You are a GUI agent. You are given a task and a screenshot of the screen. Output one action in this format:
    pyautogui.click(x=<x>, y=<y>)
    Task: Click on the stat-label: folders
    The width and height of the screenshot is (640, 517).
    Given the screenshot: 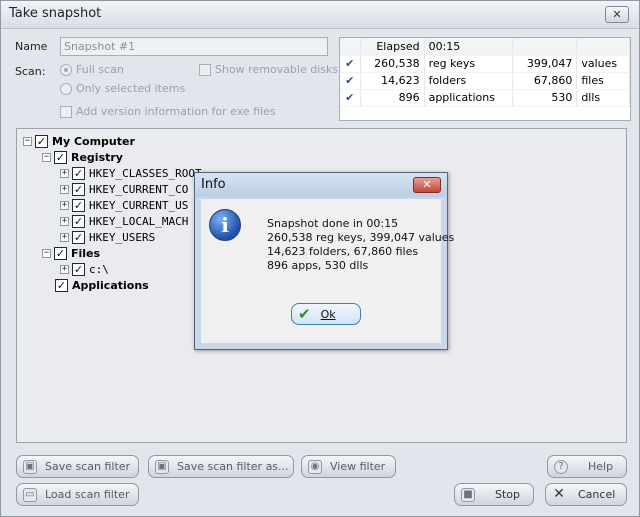 What is the action you would take?
    pyautogui.click(x=469, y=81)
    